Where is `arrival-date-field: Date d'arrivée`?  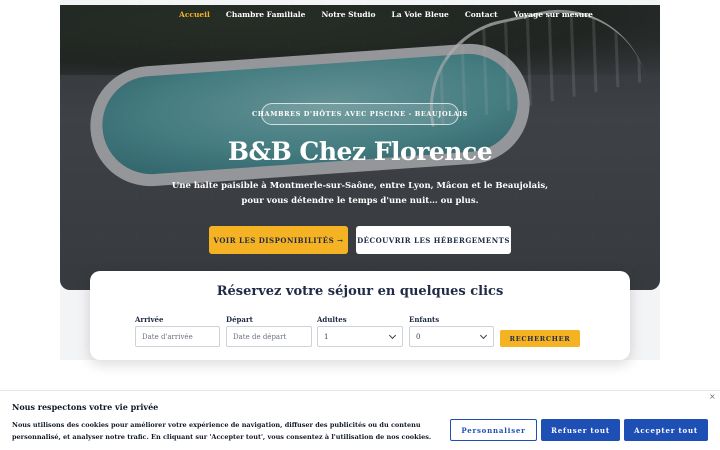
arrival-date-field: Date d'arrivée is located at coordinates (177, 336).